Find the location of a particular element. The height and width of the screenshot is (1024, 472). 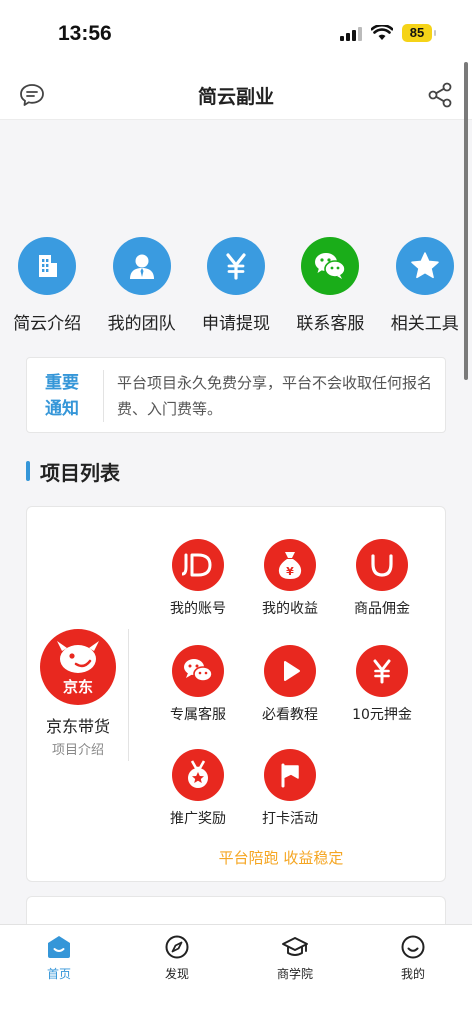

project-action-support: 专属客服 is located at coordinates (198, 684).